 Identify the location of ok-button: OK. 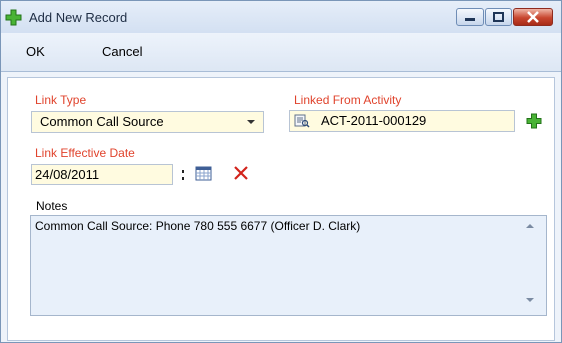
(35, 51).